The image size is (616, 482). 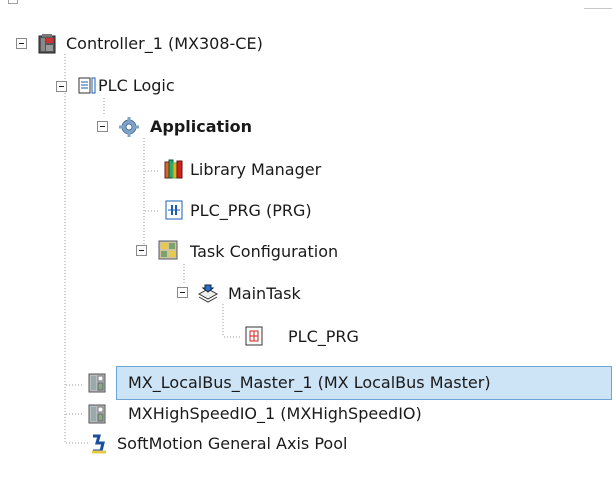 What do you see at coordinates (47, 44) in the screenshot?
I see `controller-icon` at bounding box center [47, 44].